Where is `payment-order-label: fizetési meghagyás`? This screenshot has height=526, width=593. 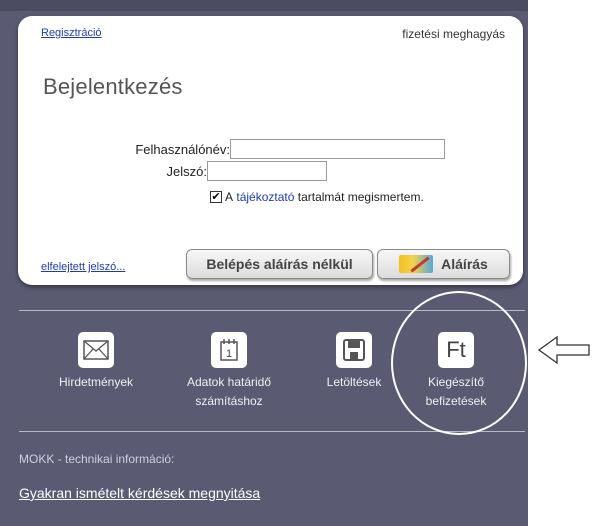 payment-order-label: fizetési meghagyás is located at coordinates (453, 34).